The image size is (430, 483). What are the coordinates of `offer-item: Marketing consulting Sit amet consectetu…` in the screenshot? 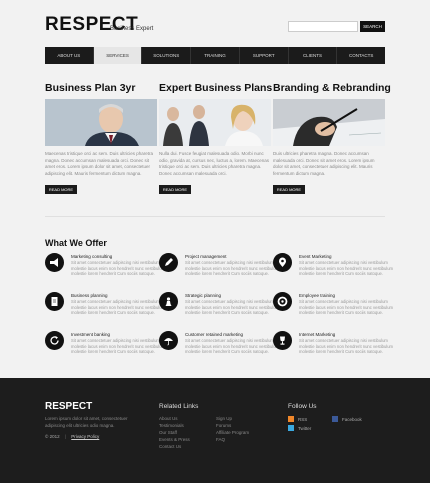 It's located at (105, 268).